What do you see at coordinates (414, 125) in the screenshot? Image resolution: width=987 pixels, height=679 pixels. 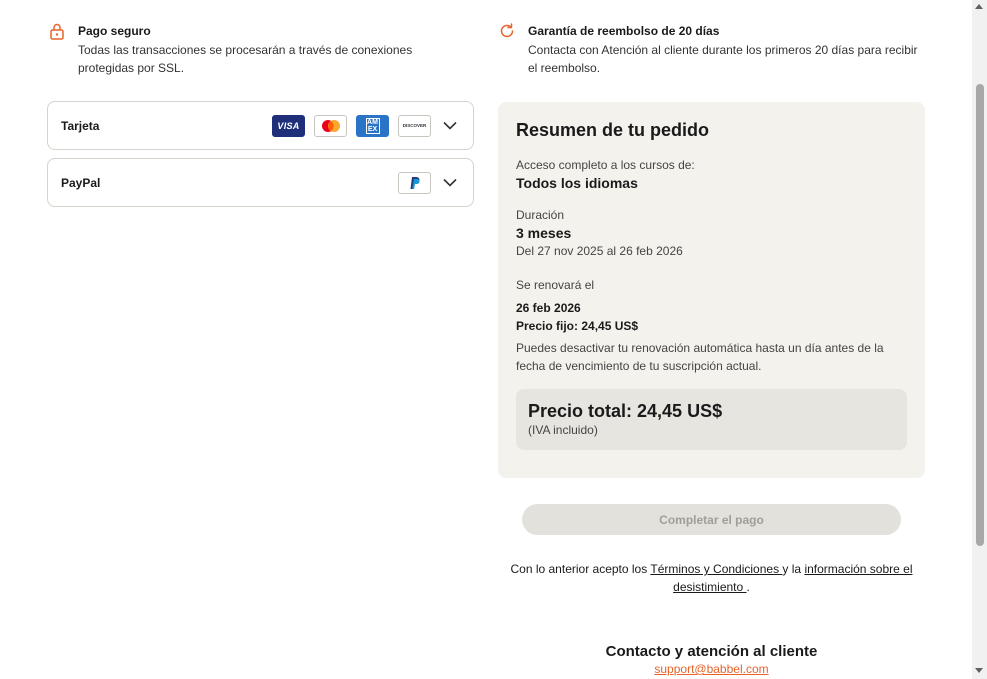 I see `discover-icon: DISCOVER` at bounding box center [414, 125].